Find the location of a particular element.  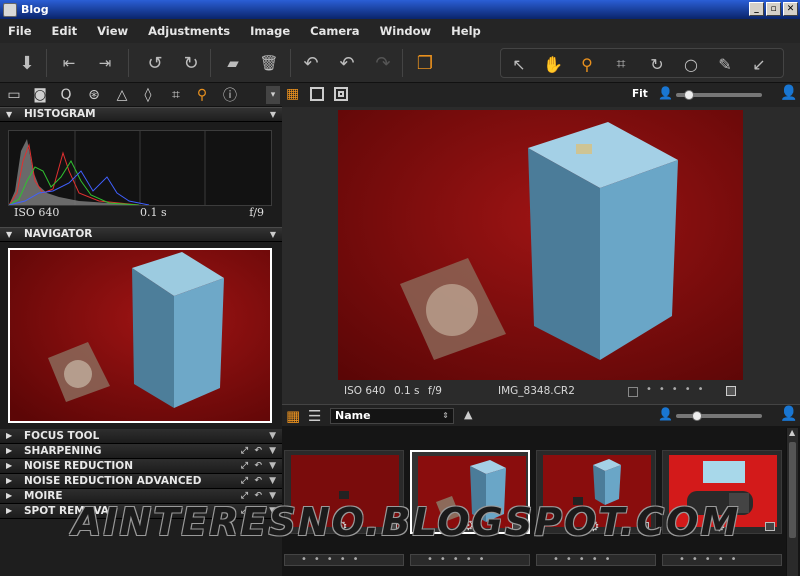

viewer-info-bar: ISO 640 0.1 s f/9 IMG_8348.CR2 ••••• is located at coordinates (541, 392).